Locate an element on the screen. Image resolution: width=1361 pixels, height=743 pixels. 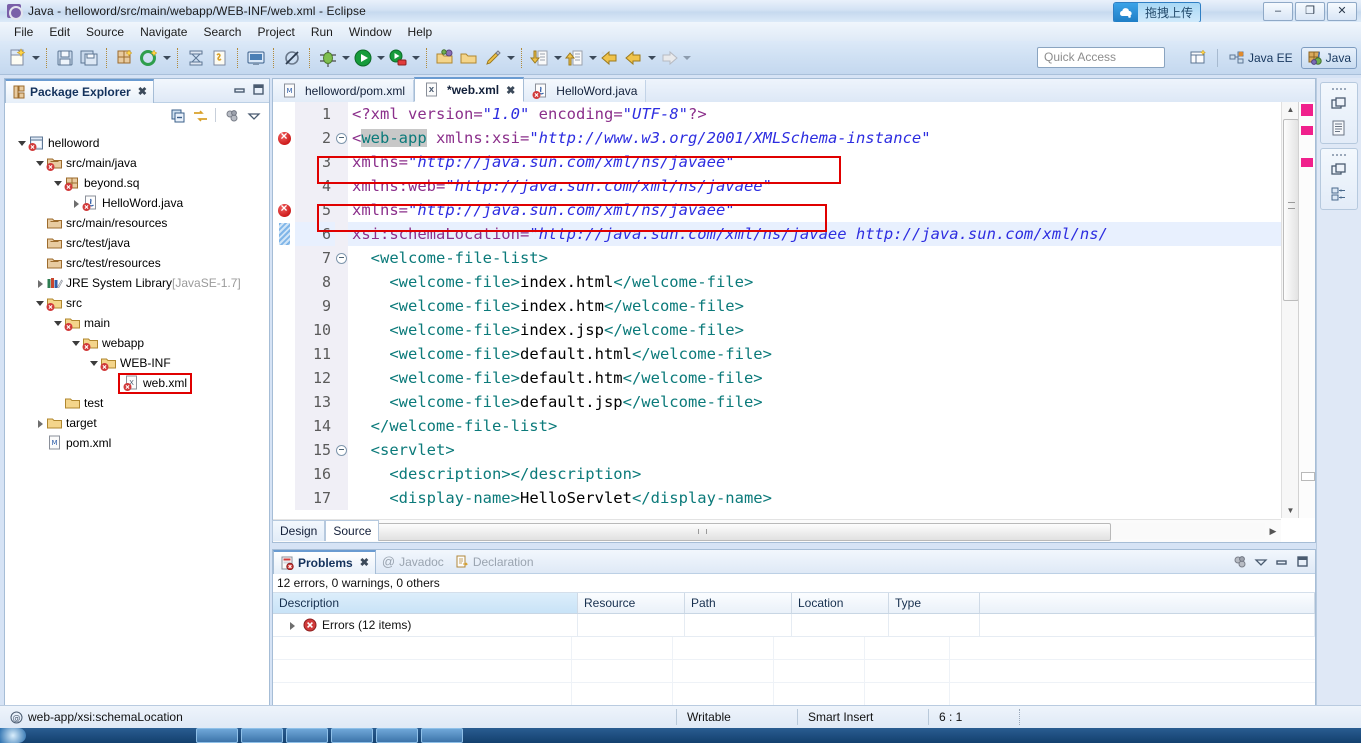
menu-project: Project is located at coordinates (275, 32).